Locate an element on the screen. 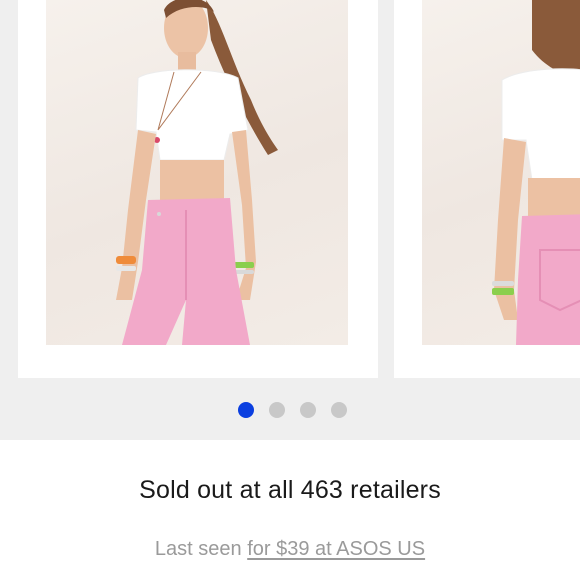 The width and height of the screenshot is (580, 580). last-seen-line: Last seen for $39 at ASOS US is located at coordinates (290, 549).